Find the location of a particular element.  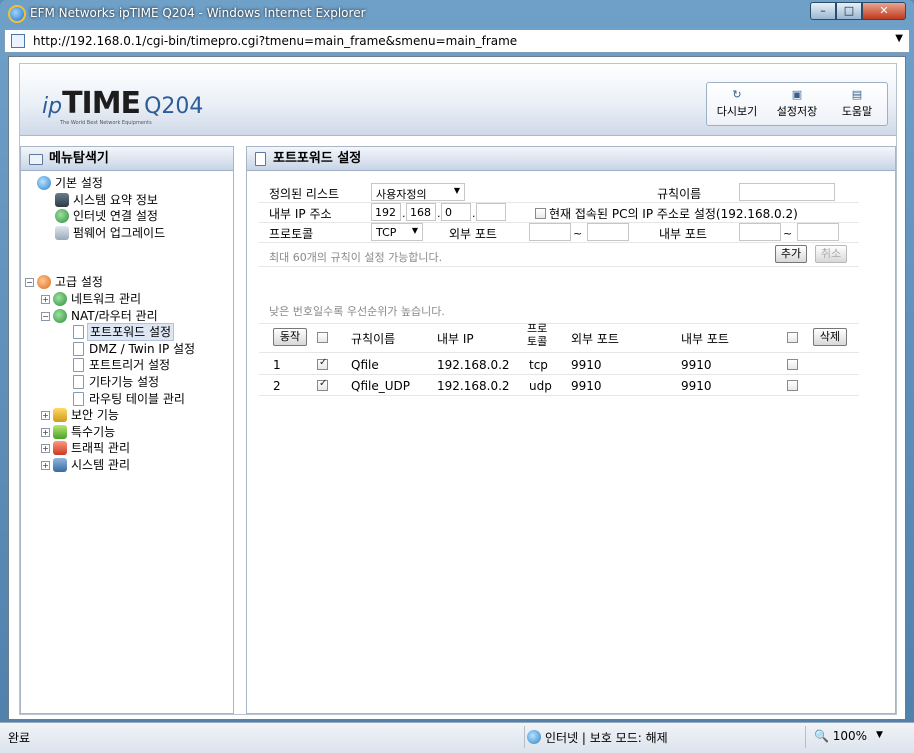

window-controls: – □ ✕ is located at coordinates (858, 11).